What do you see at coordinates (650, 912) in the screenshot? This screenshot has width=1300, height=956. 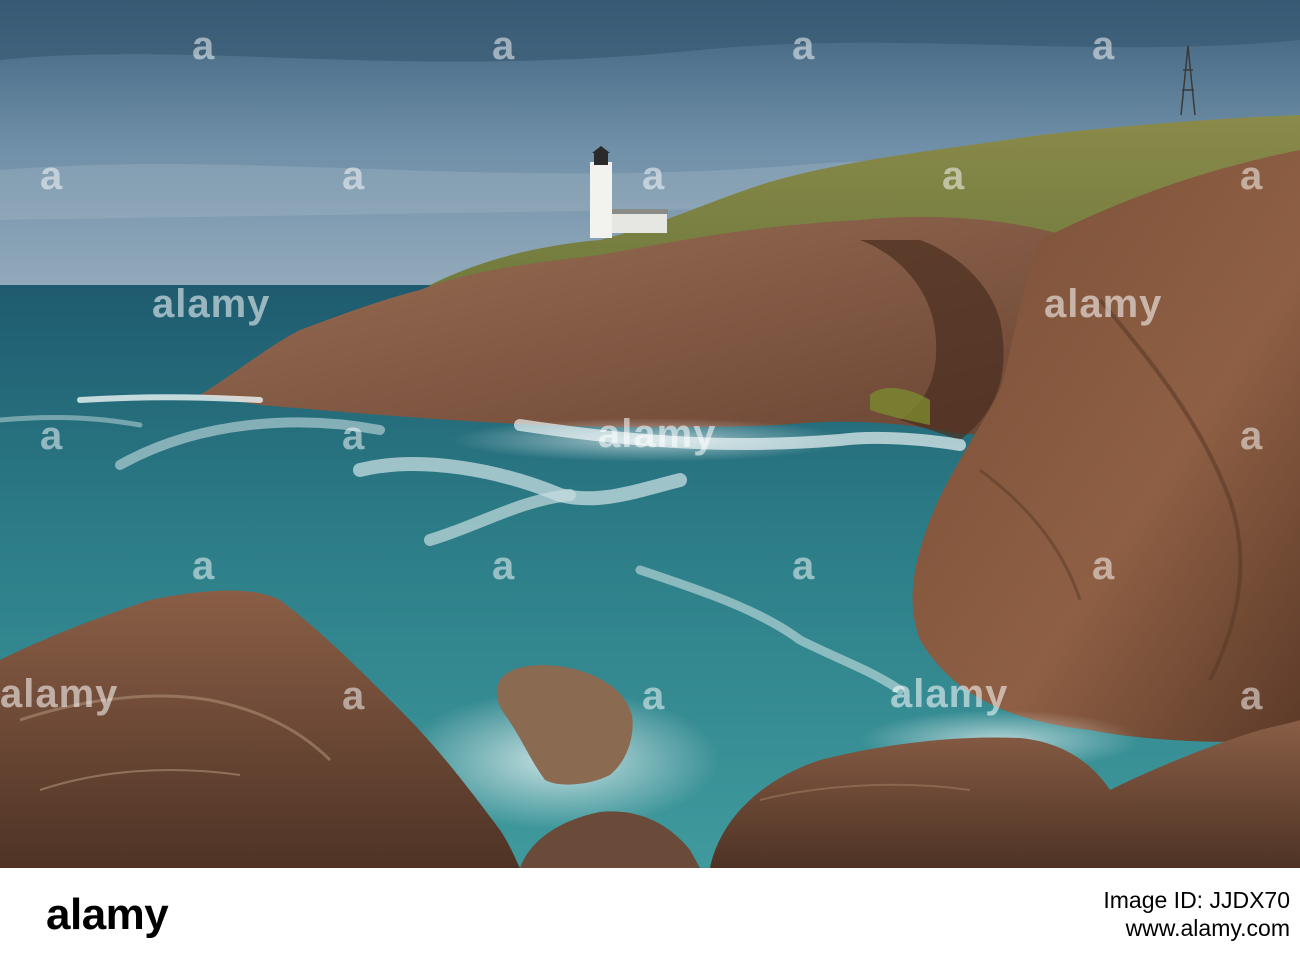 I see `footer-bar: alamy Image ID: JJDX70 www.alamy.com` at bounding box center [650, 912].